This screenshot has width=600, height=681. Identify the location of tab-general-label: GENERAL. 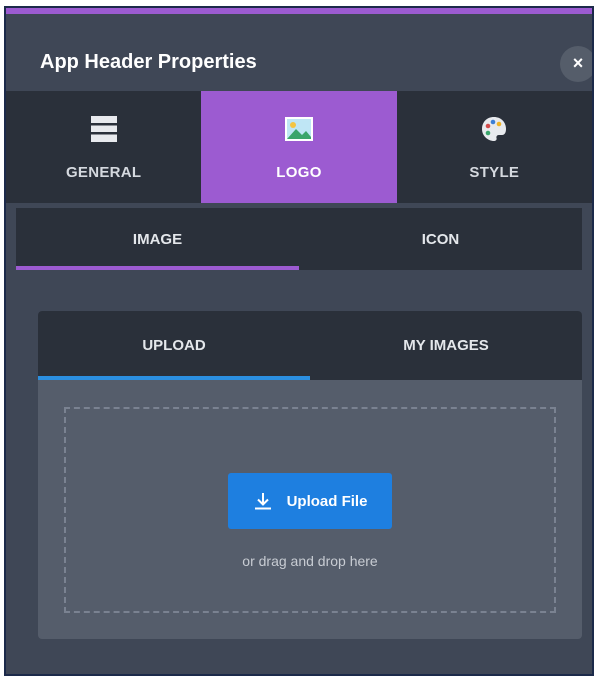
(103, 172).